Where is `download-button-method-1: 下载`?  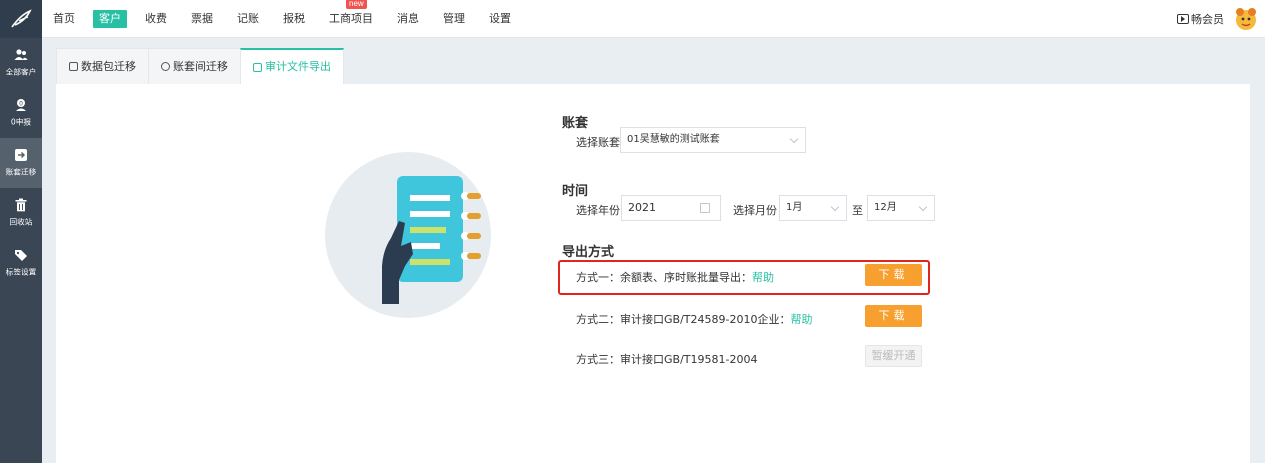 download-button-method-1: 下载 is located at coordinates (893, 275).